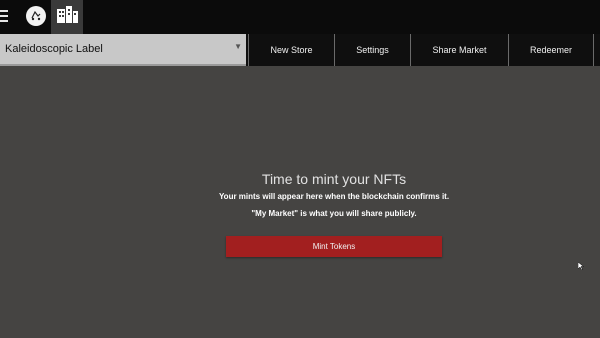  What do you see at coordinates (334, 246) in the screenshot?
I see `mint-tokens-button: Mint Tokens` at bounding box center [334, 246].